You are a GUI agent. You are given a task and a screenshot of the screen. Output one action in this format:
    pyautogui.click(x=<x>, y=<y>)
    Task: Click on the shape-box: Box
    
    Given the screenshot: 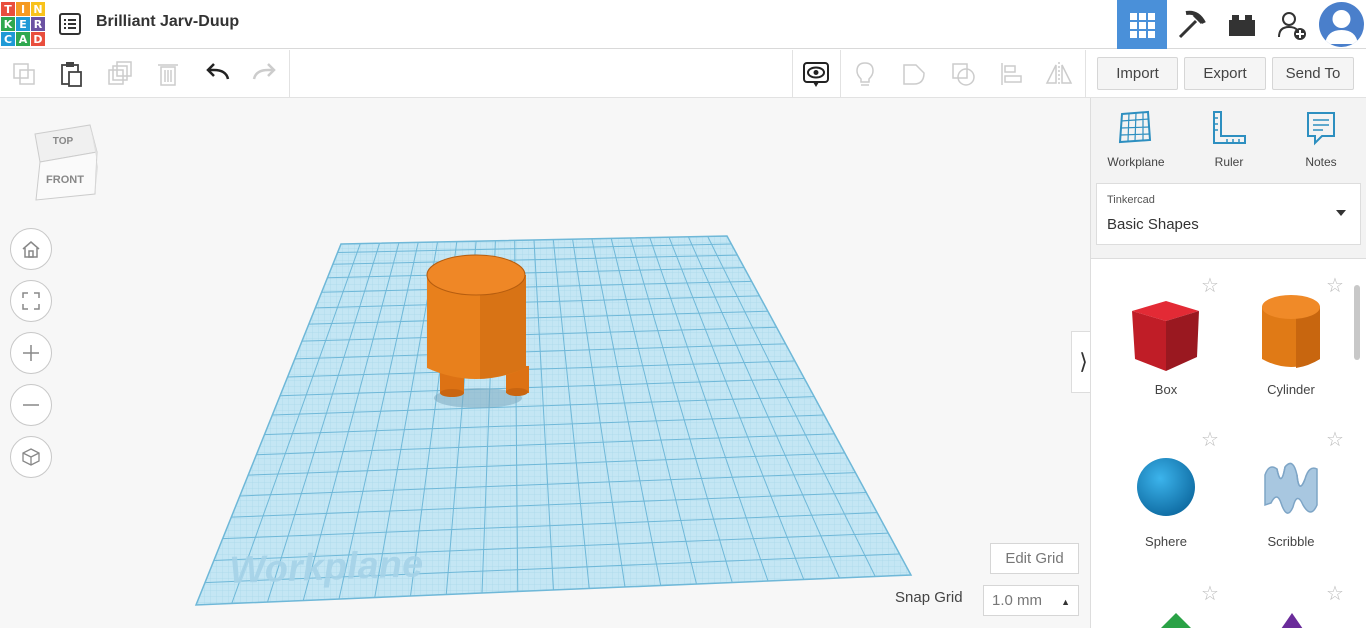 What is the action you would take?
    pyautogui.click(x=1166, y=342)
    